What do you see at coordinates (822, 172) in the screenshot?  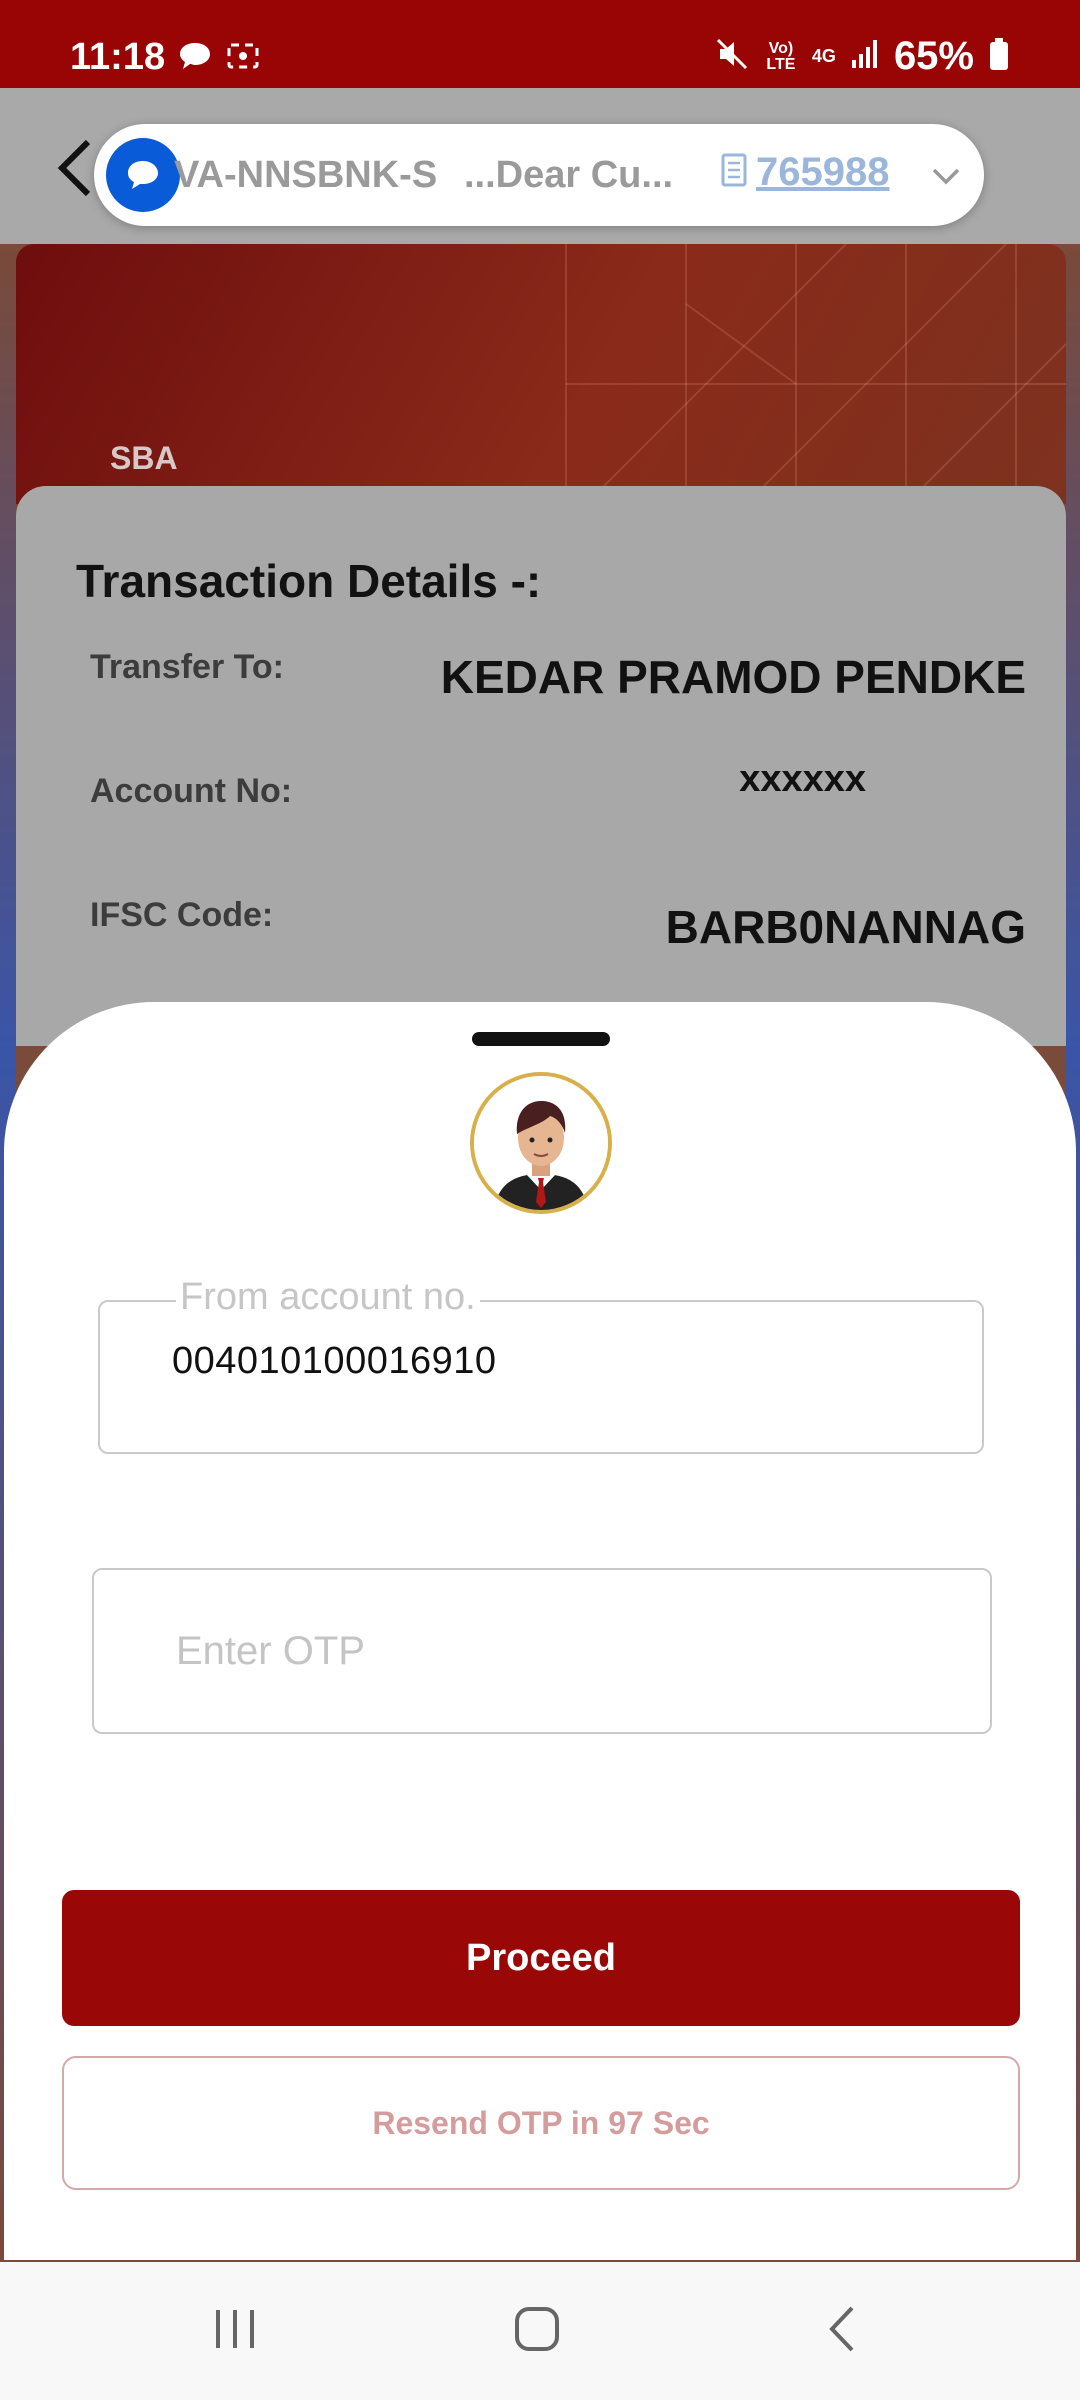 I see `sms-otp-code: 765988` at bounding box center [822, 172].